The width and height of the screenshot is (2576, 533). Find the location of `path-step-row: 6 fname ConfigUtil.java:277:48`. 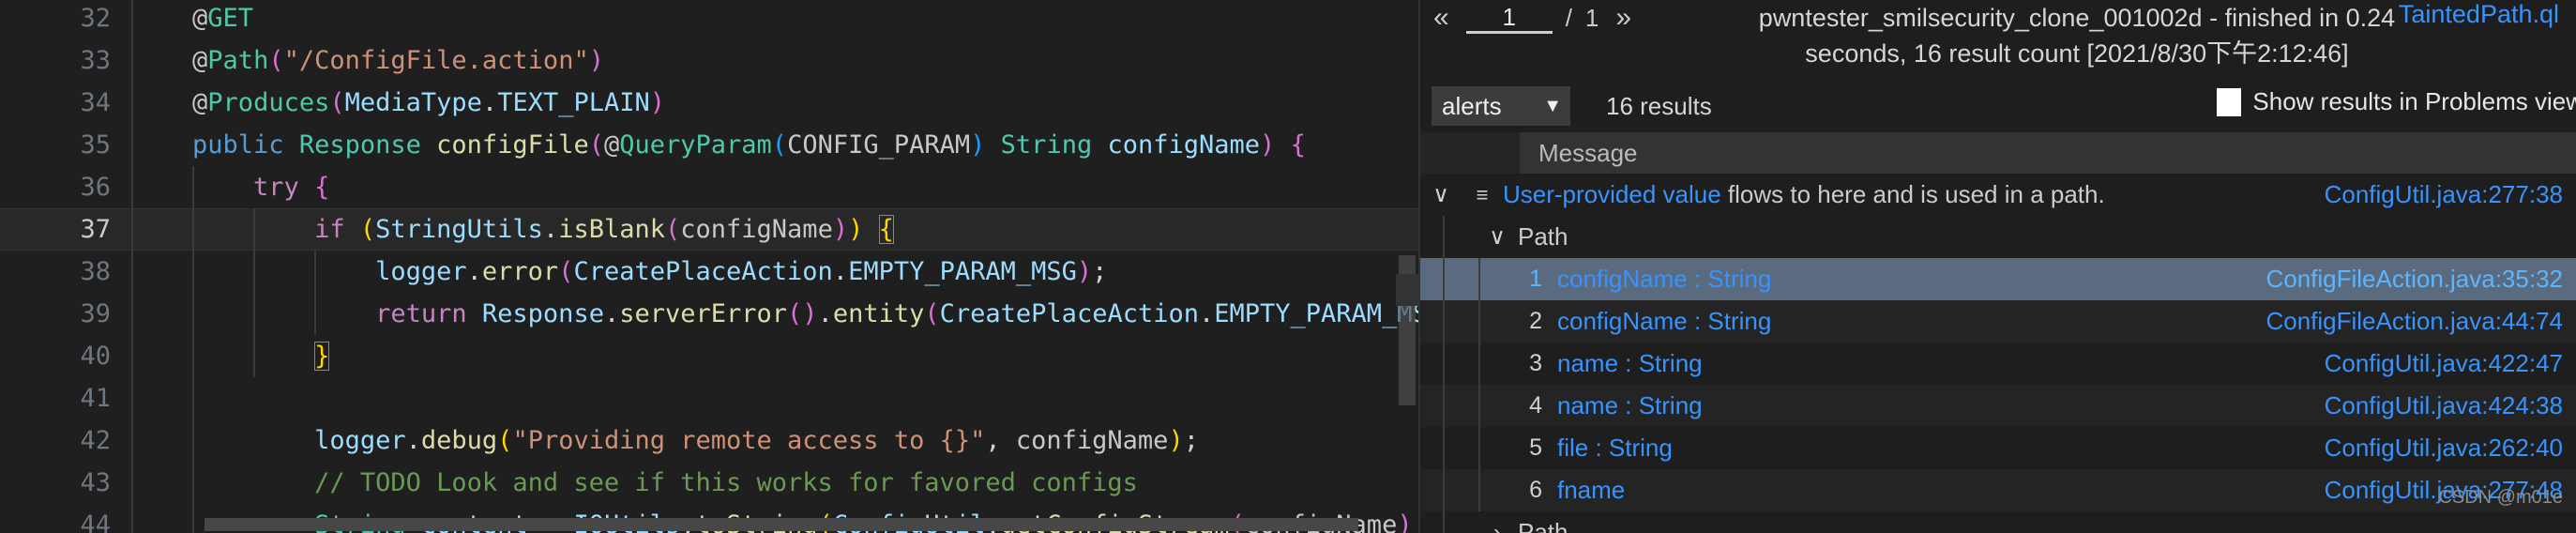

path-step-row: 6 fname ConfigUtil.java:277:48 is located at coordinates (1998, 490).